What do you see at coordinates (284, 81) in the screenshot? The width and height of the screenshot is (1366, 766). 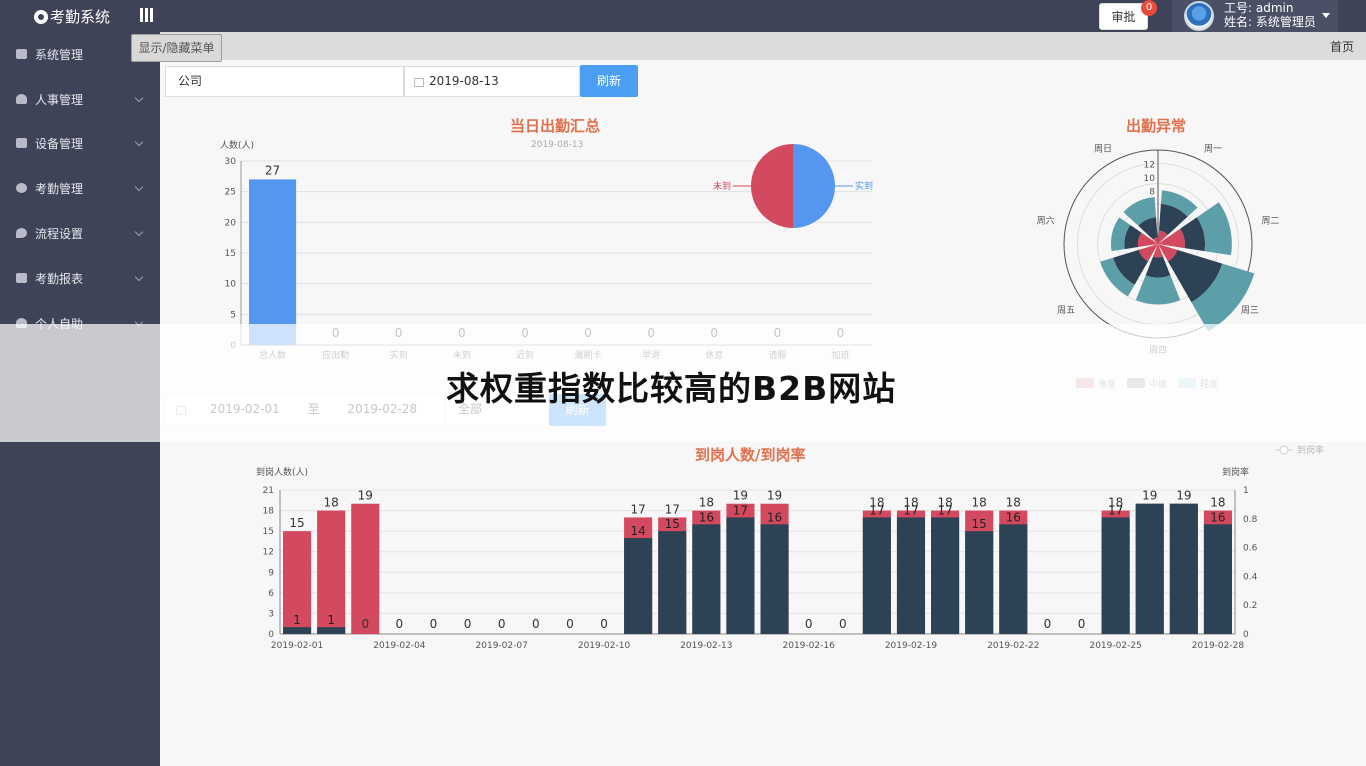 I see `company-select: 公司` at bounding box center [284, 81].